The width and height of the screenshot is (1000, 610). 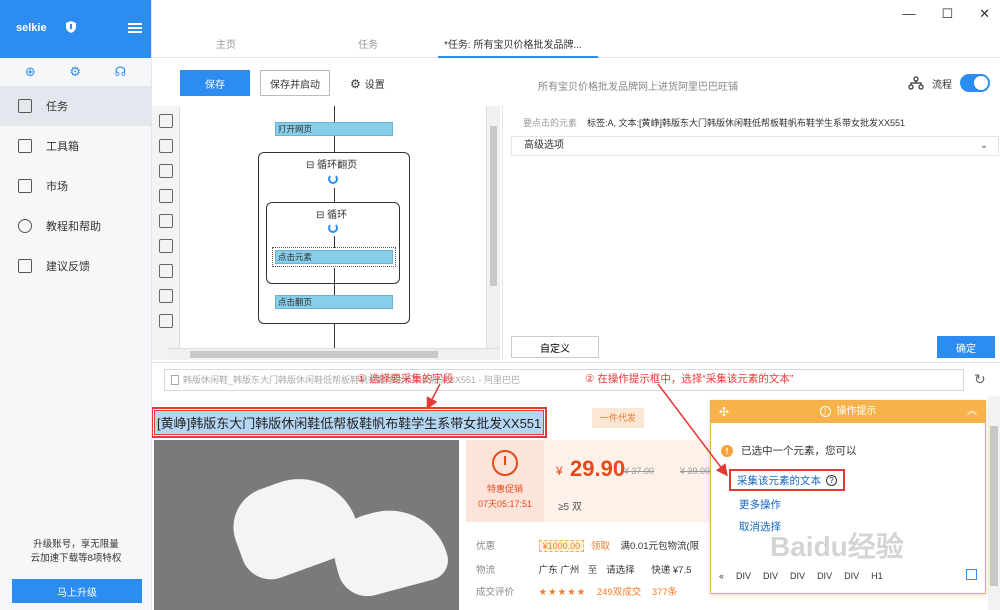 What do you see at coordinates (76, 552) in the screenshot?
I see `upgrade-text: 升级账号，享无限量 云加速下载等8项特权` at bounding box center [76, 552].